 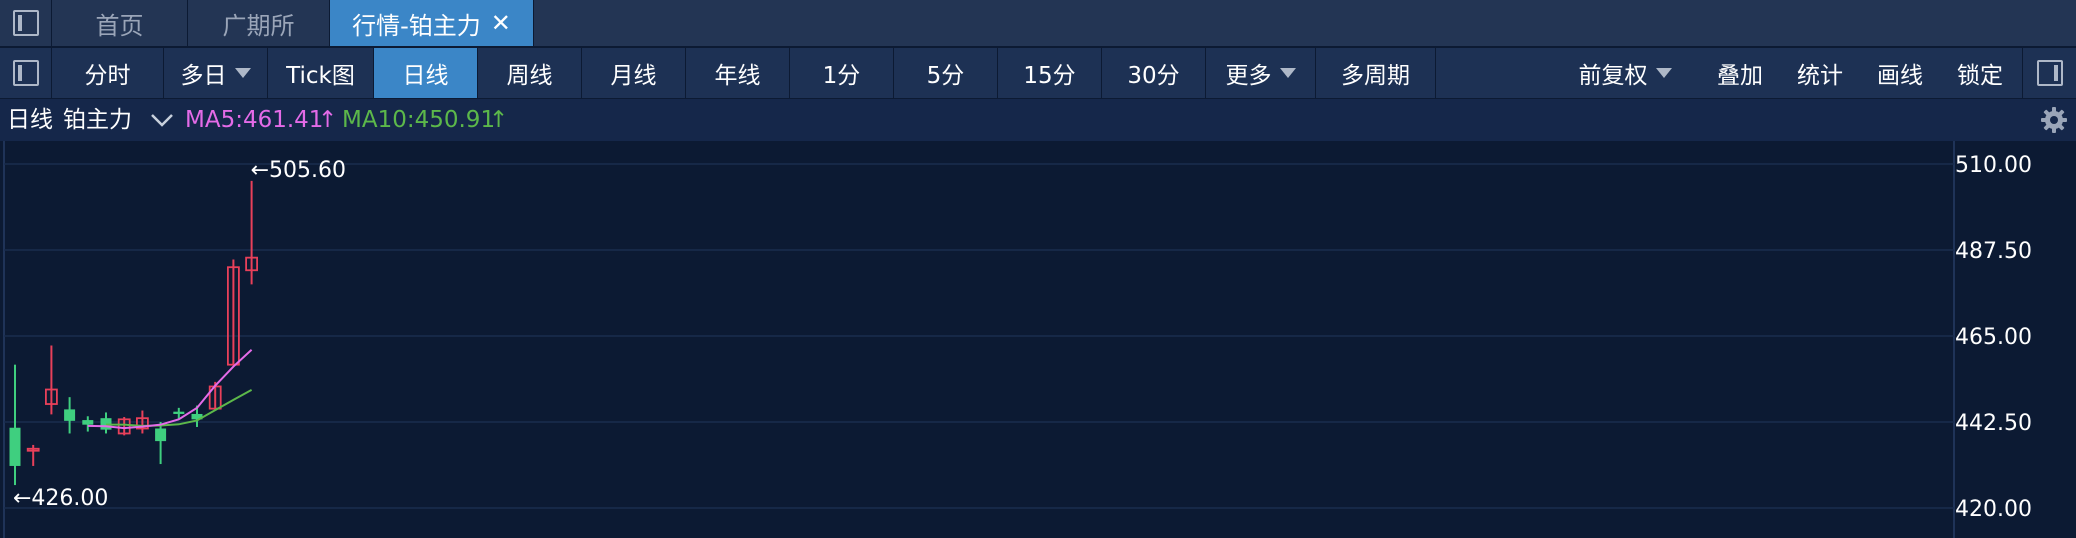 I want to click on period-30min-button: 30分, so click(x=1154, y=73).